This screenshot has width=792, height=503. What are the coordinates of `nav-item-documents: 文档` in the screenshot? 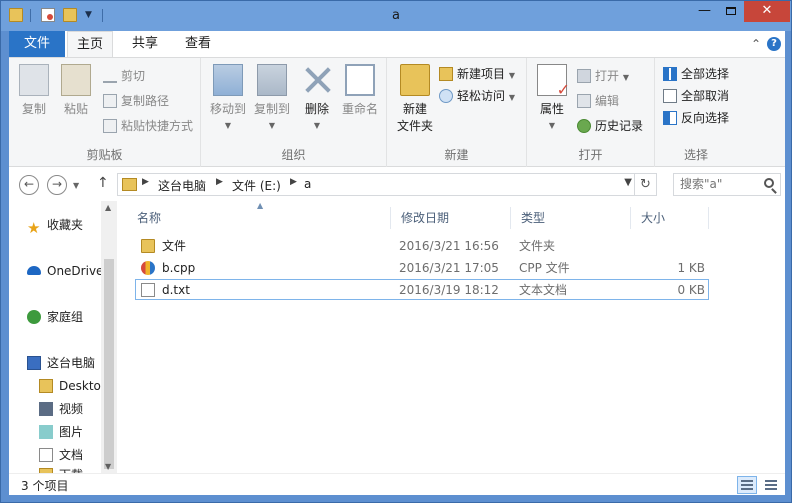 It's located at (61, 455).